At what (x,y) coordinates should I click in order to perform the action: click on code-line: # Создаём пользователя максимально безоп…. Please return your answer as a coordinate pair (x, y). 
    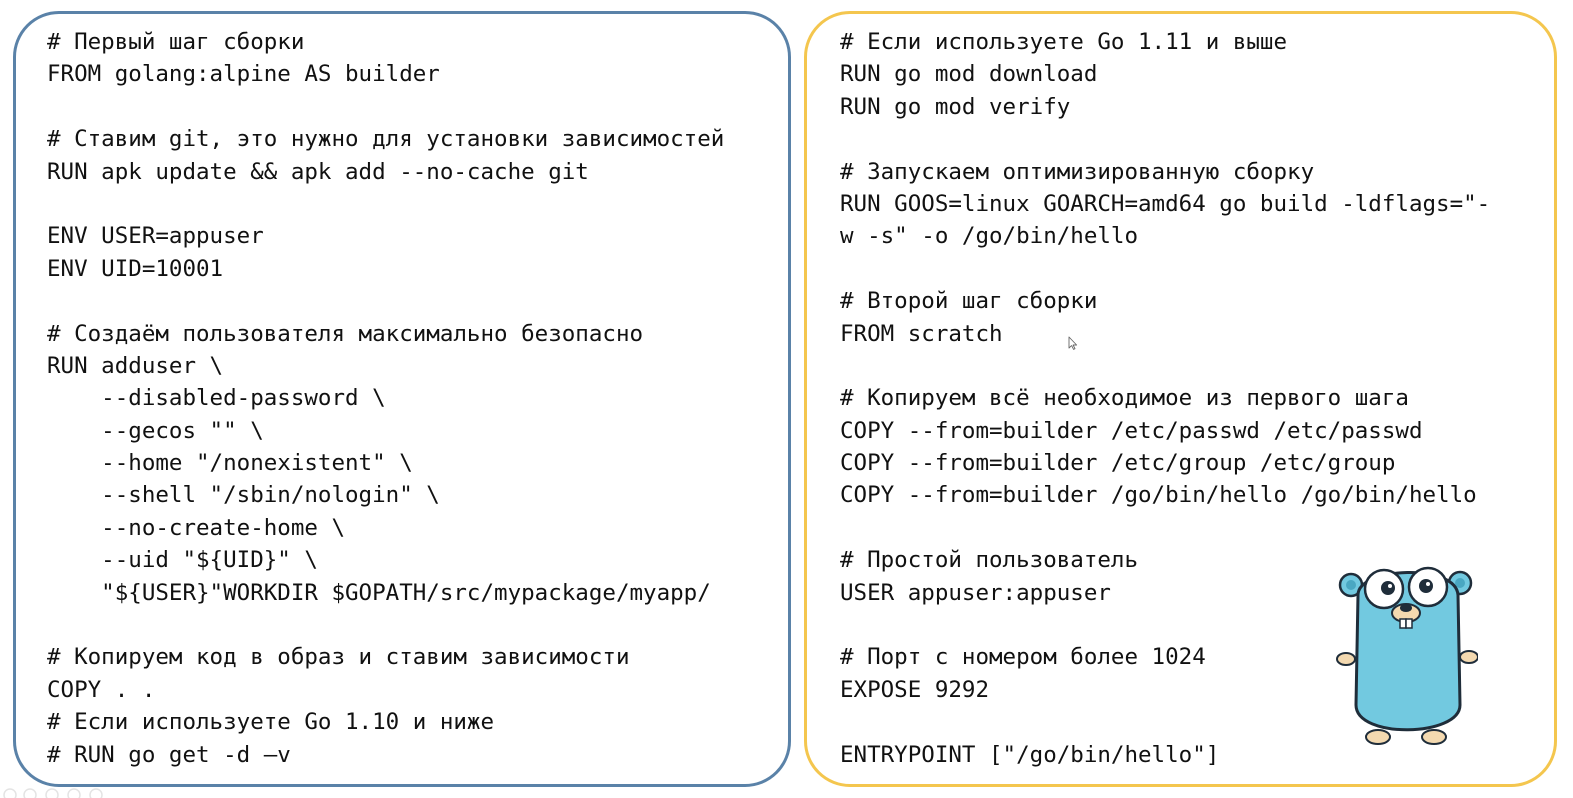
    Looking at the image, I should click on (345, 333).